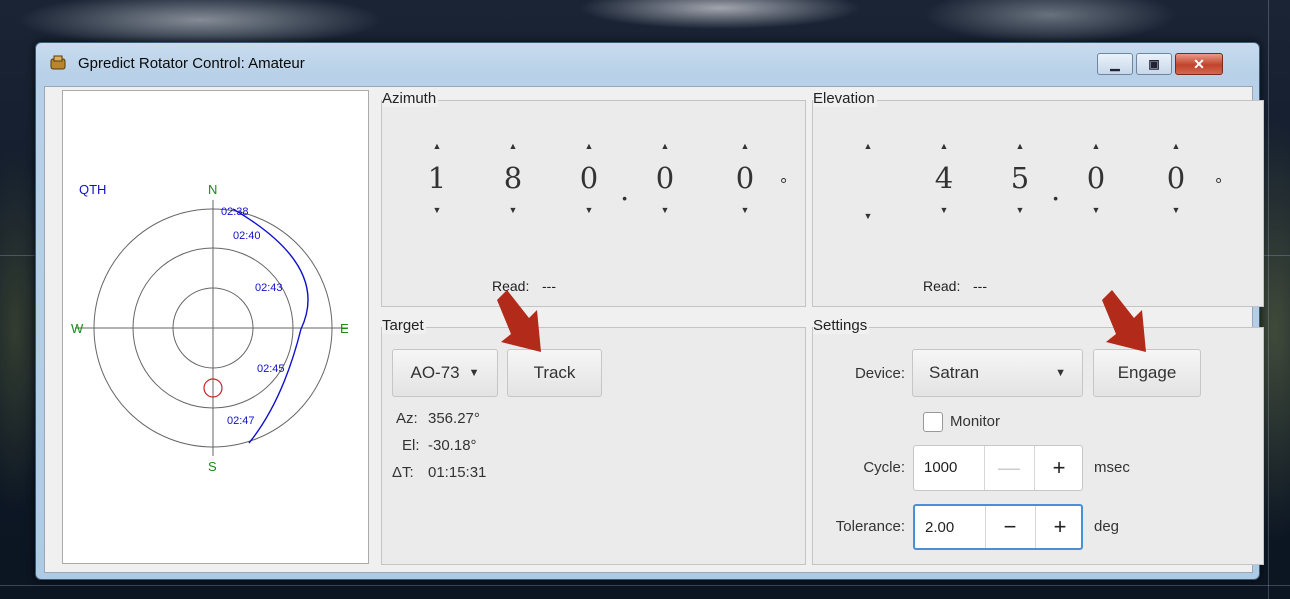 This screenshot has height=599, width=1290. I want to click on az-digit: 1, so click(437, 178).